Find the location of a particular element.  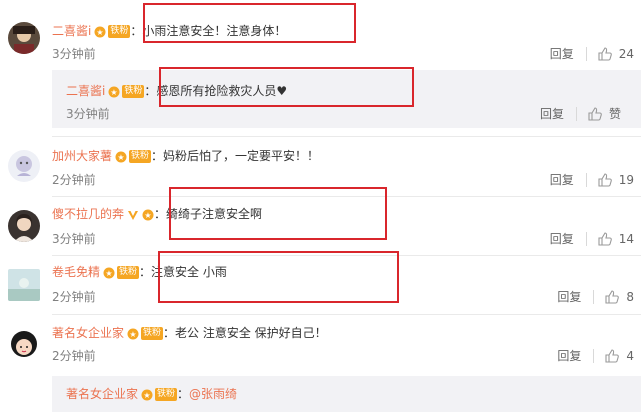

comment-text: 小雨注意安全！注意身体！ is located at coordinates (214, 31).